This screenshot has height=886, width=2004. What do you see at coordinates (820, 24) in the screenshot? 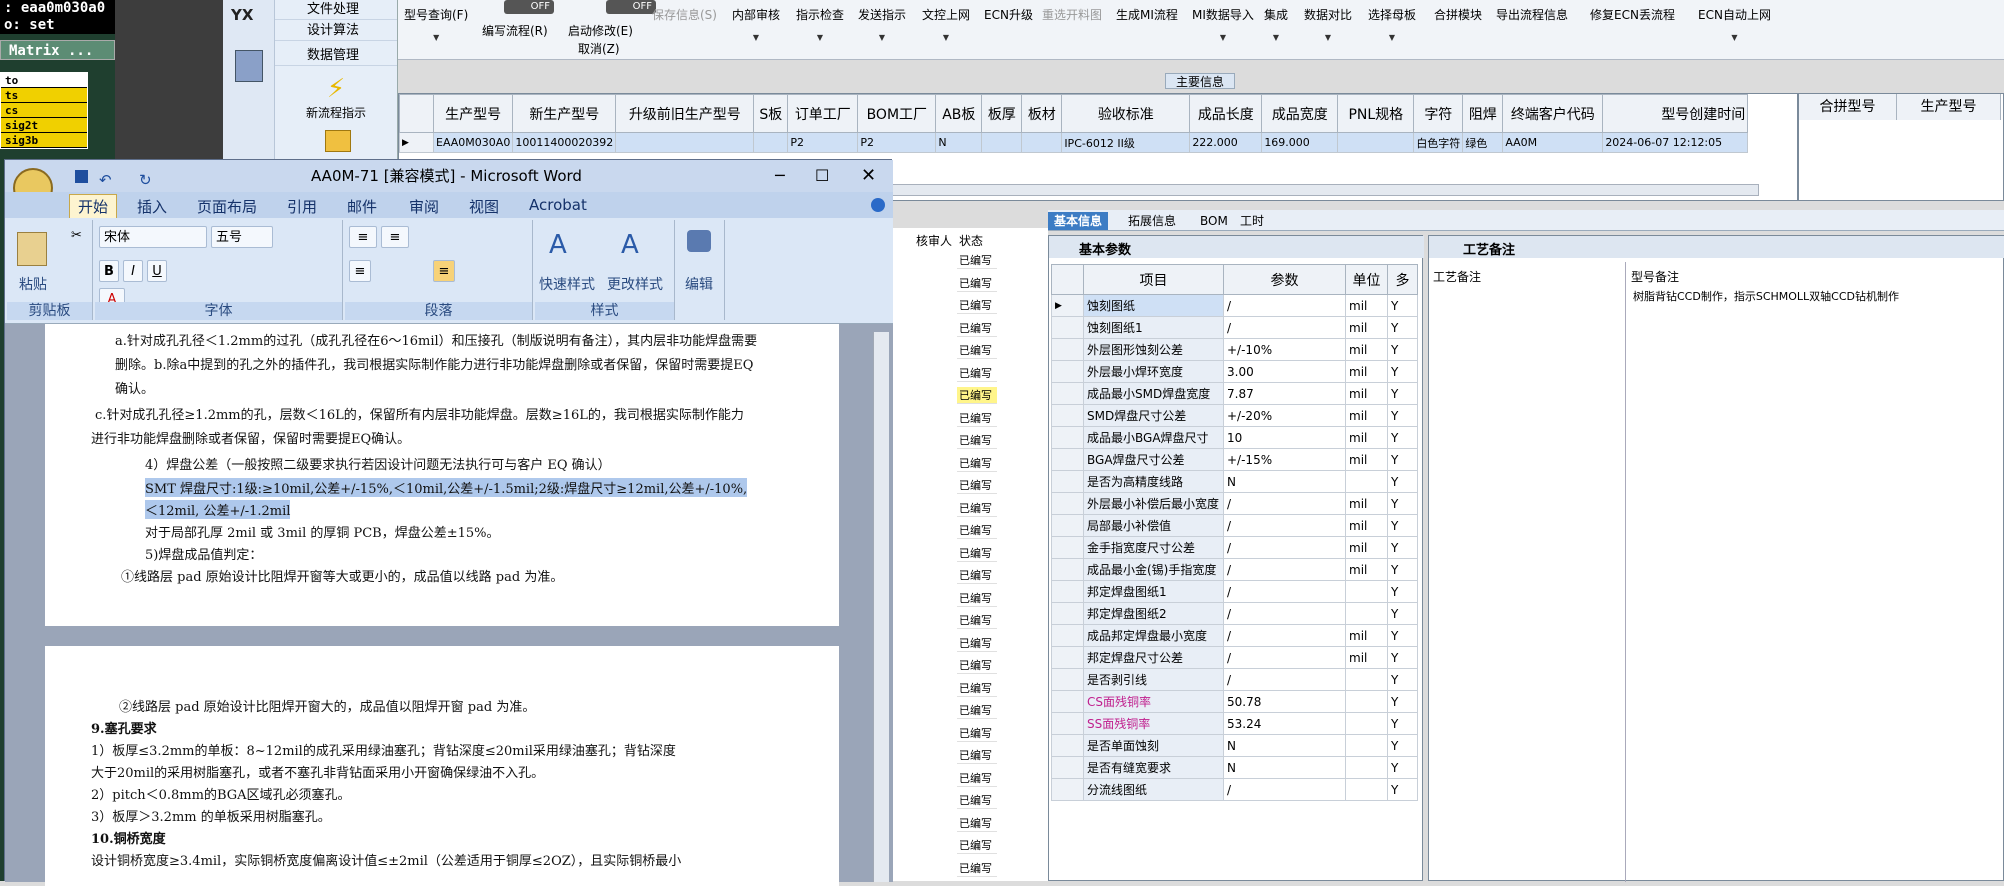
I see `instruction-check-button: 指示检查 ▼` at bounding box center [820, 24].